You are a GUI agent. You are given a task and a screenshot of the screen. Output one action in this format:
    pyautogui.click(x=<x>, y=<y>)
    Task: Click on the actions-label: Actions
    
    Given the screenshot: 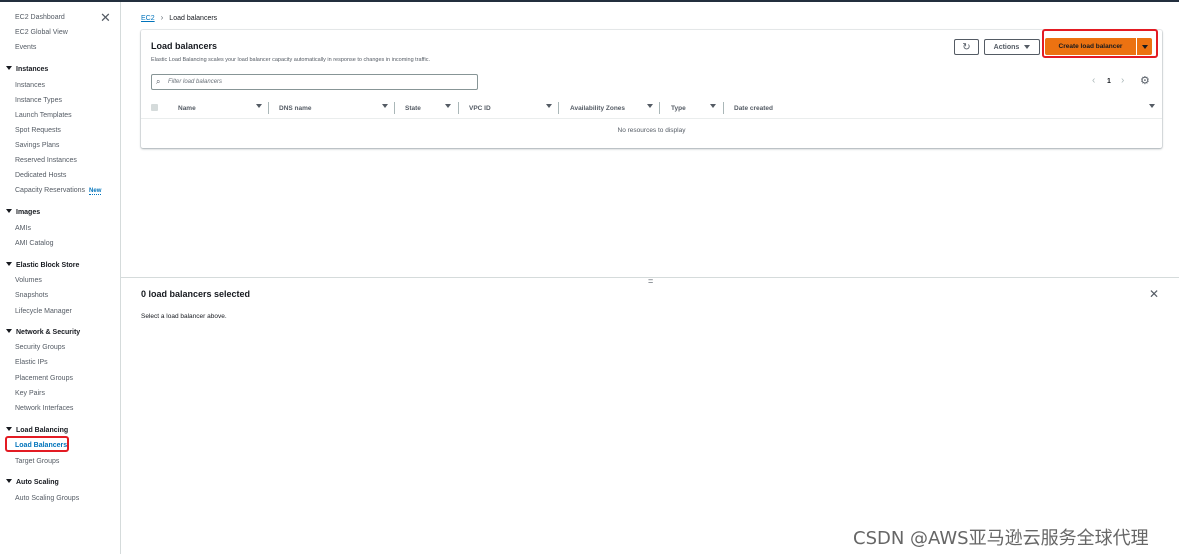 What is the action you would take?
    pyautogui.click(x=1006, y=47)
    